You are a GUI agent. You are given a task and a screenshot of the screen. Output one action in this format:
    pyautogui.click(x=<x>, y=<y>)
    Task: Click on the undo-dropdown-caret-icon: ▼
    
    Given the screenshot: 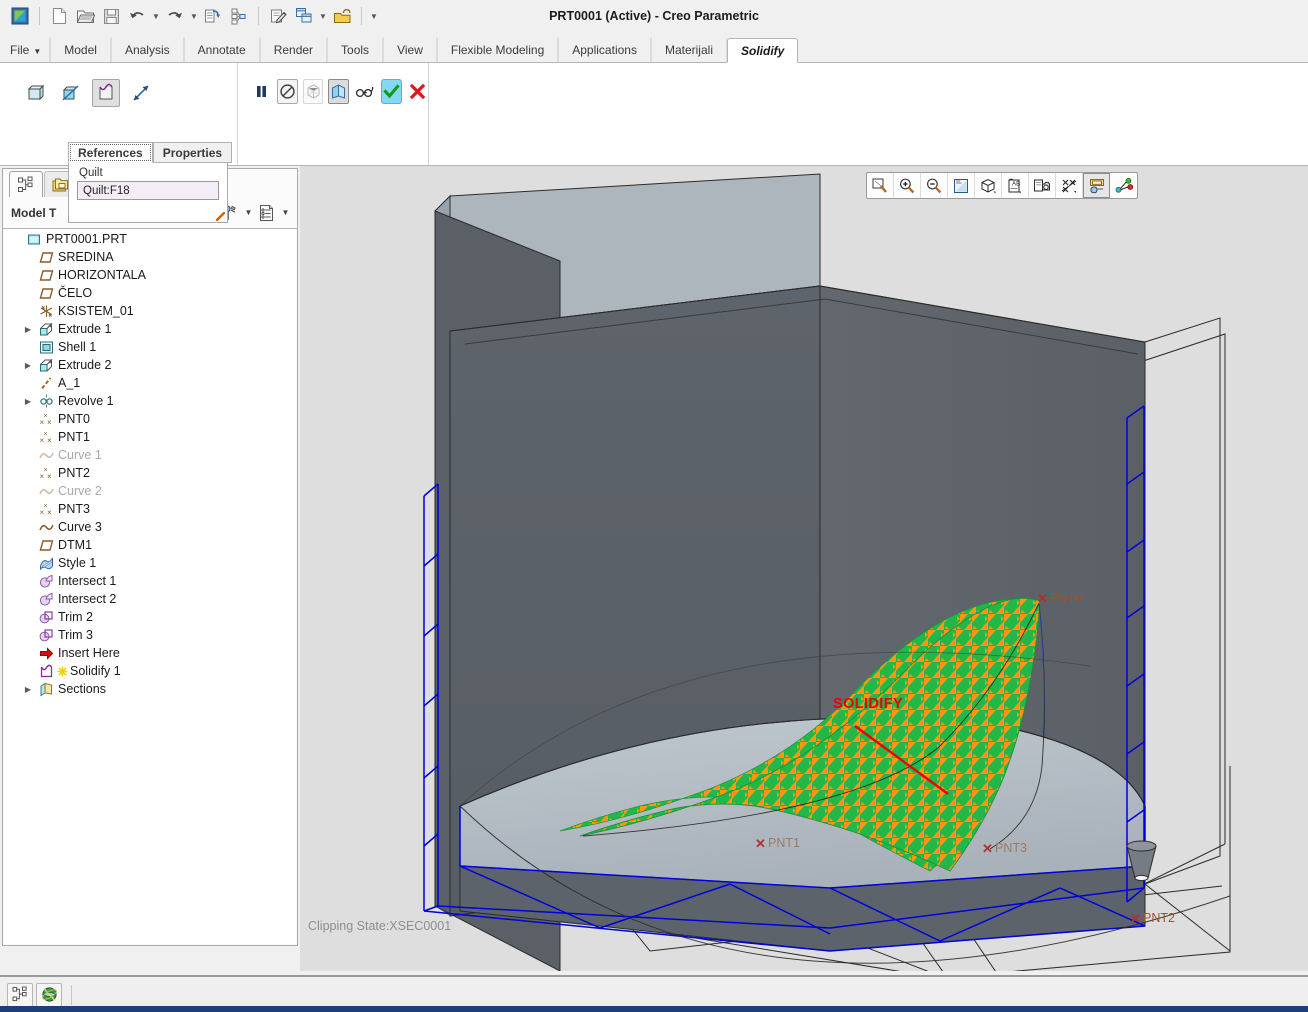 What is the action you would take?
    pyautogui.click(x=156, y=16)
    